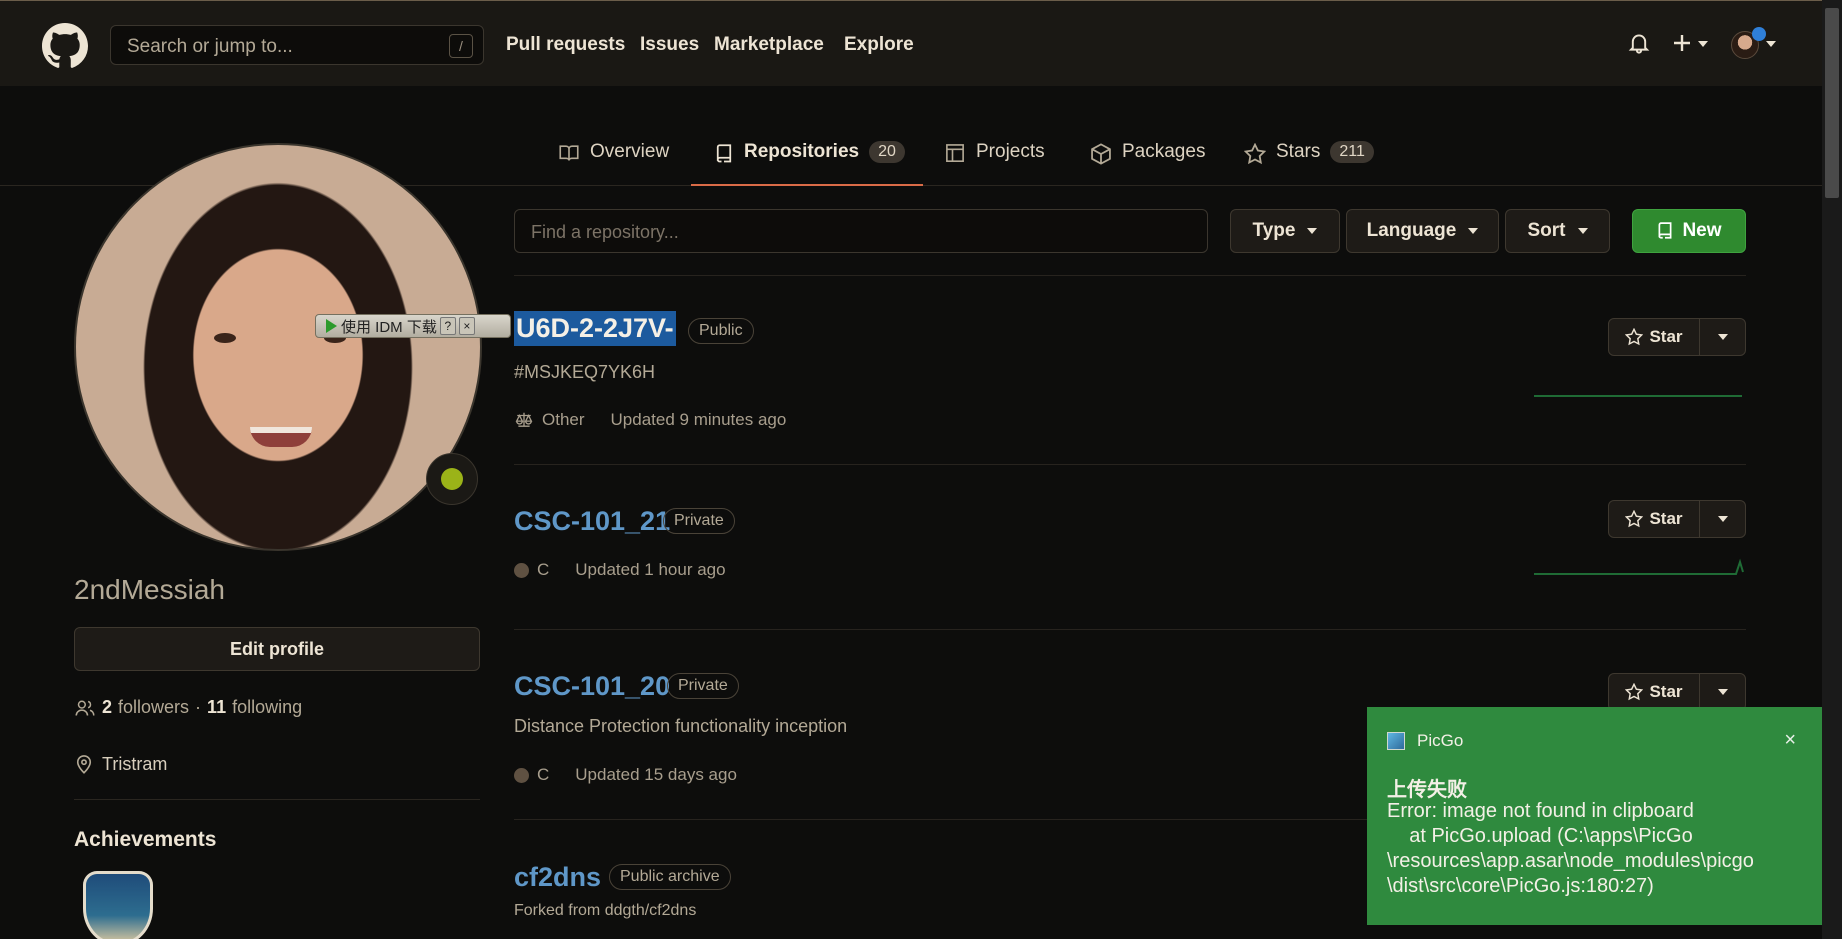 Image resolution: width=1842 pixels, height=939 pixels. I want to click on book-icon, so click(569, 153).